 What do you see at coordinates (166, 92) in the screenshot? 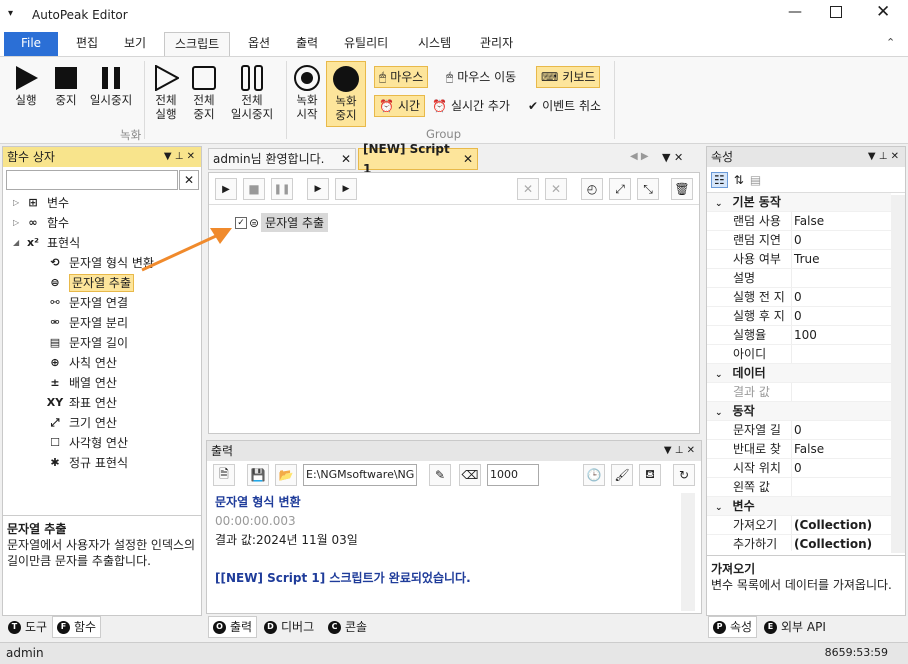
I see `run-all-button: 전체 실행` at bounding box center [166, 92].